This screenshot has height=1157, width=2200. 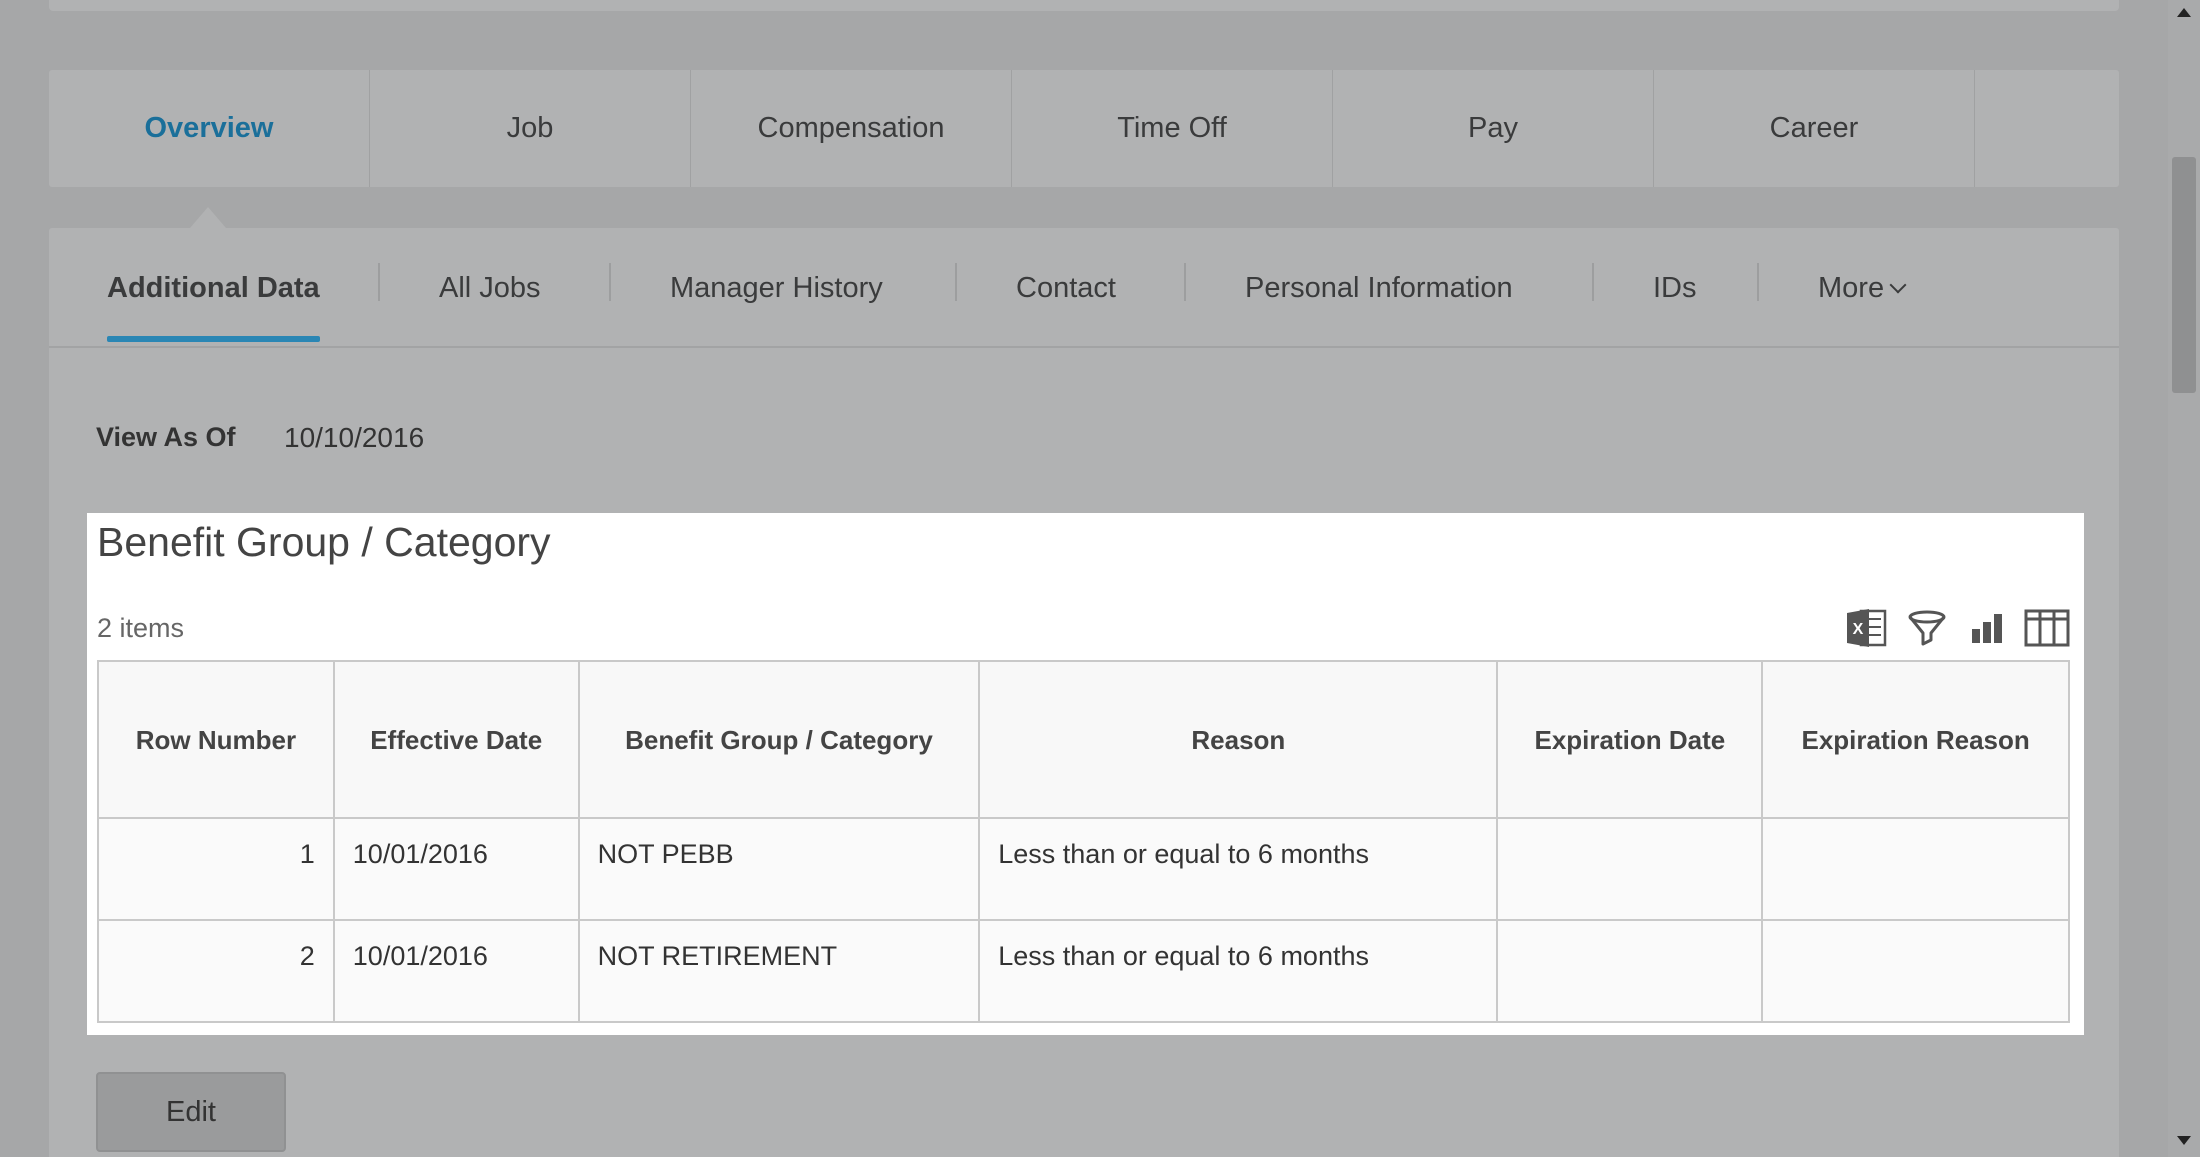 What do you see at coordinates (166, 437) in the screenshot?
I see `view-as-of-label: View As Of` at bounding box center [166, 437].